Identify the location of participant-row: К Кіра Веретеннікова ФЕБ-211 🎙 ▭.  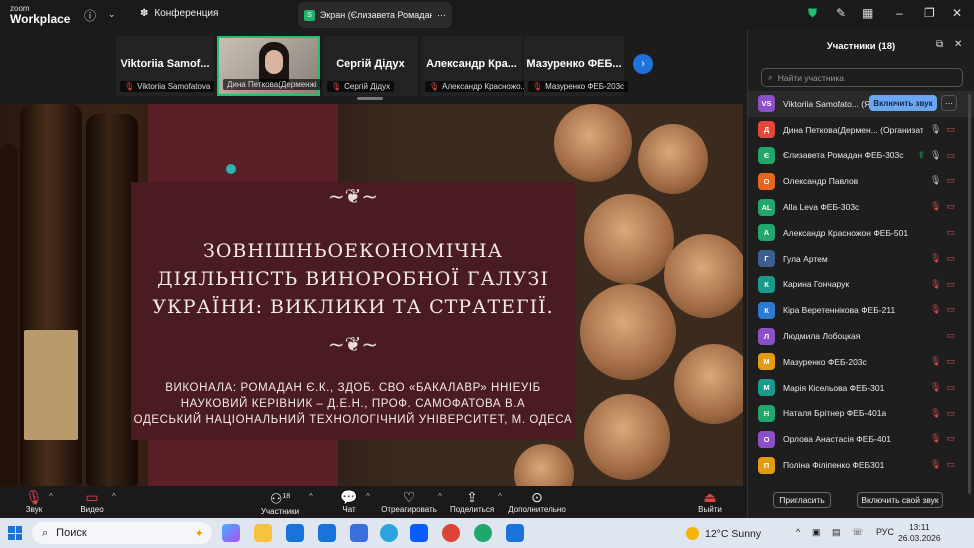
(861, 310).